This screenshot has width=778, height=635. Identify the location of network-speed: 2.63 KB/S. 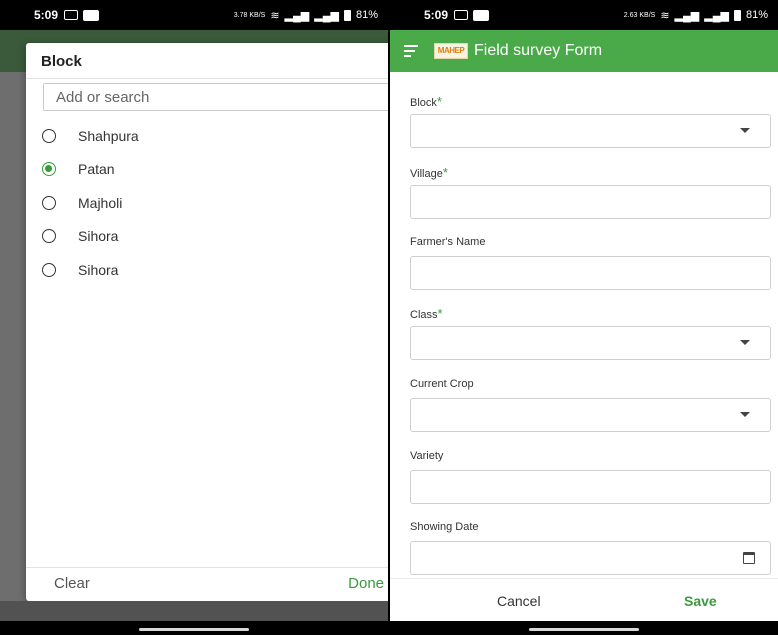
(639, 15).